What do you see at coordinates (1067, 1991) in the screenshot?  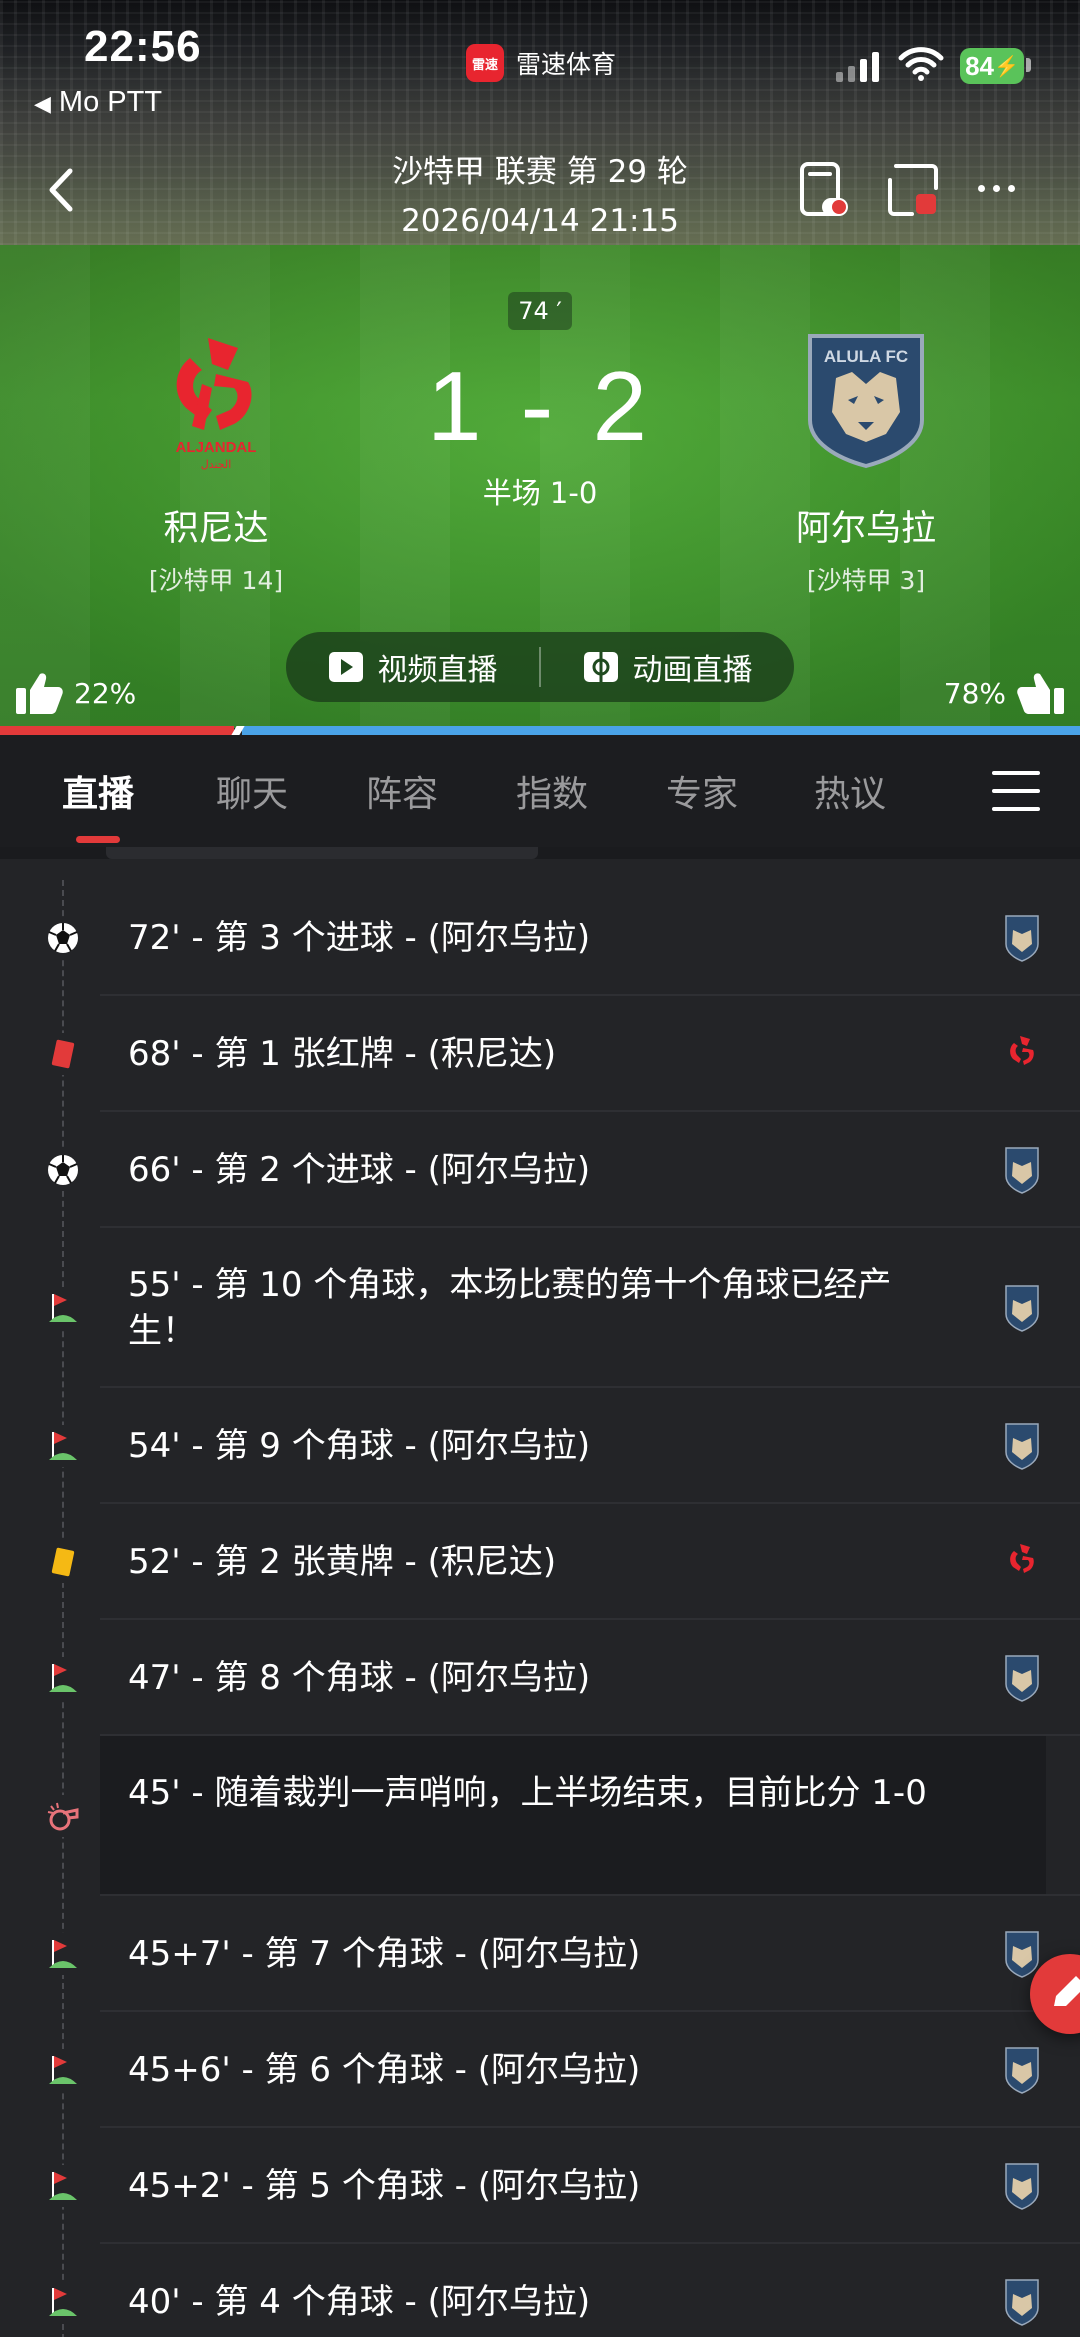 I see `pencil-icon` at bounding box center [1067, 1991].